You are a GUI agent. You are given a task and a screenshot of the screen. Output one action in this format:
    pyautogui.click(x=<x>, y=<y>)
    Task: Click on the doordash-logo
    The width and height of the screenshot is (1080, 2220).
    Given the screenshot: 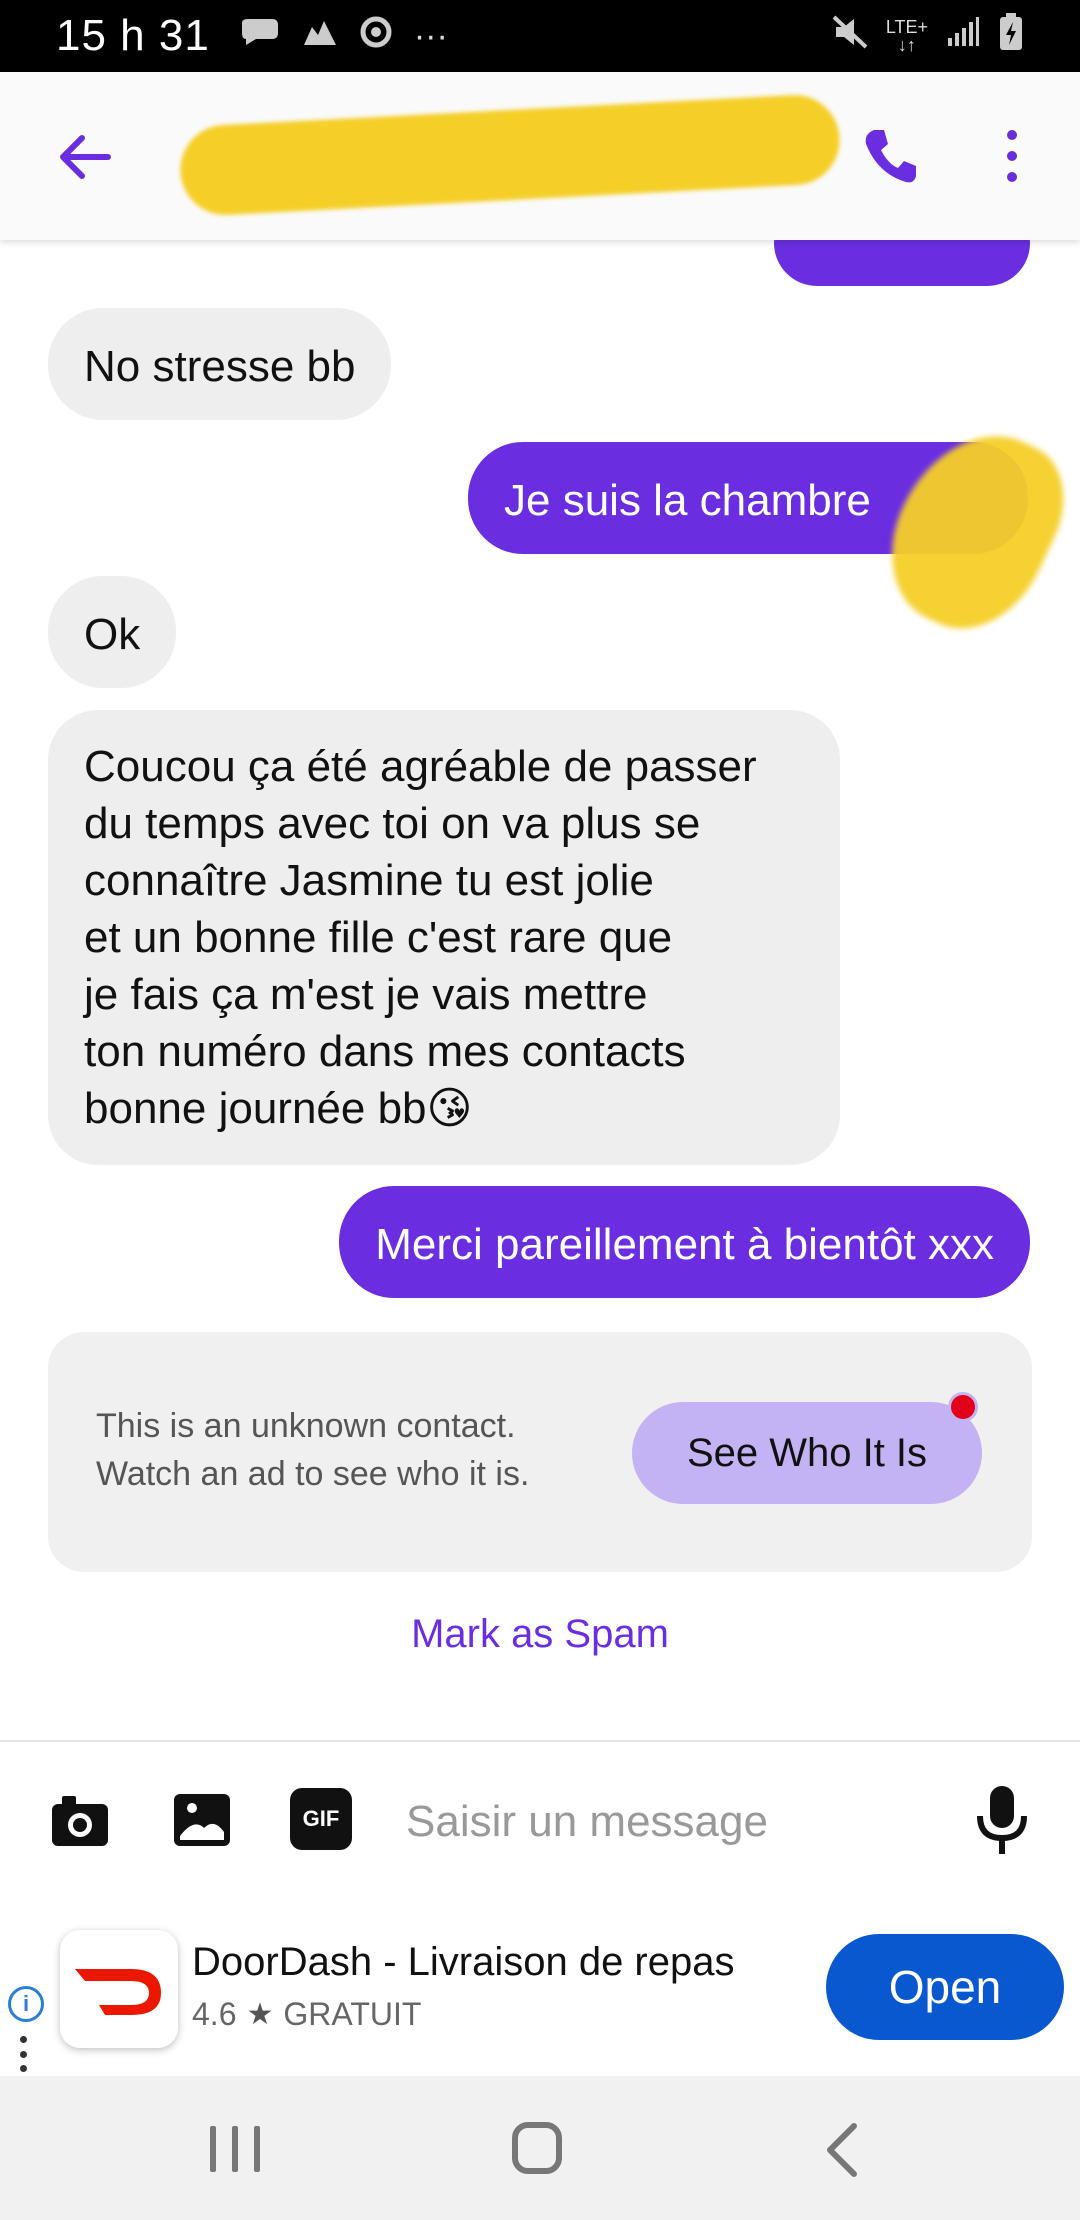 What is the action you would take?
    pyautogui.click(x=119, y=1989)
    